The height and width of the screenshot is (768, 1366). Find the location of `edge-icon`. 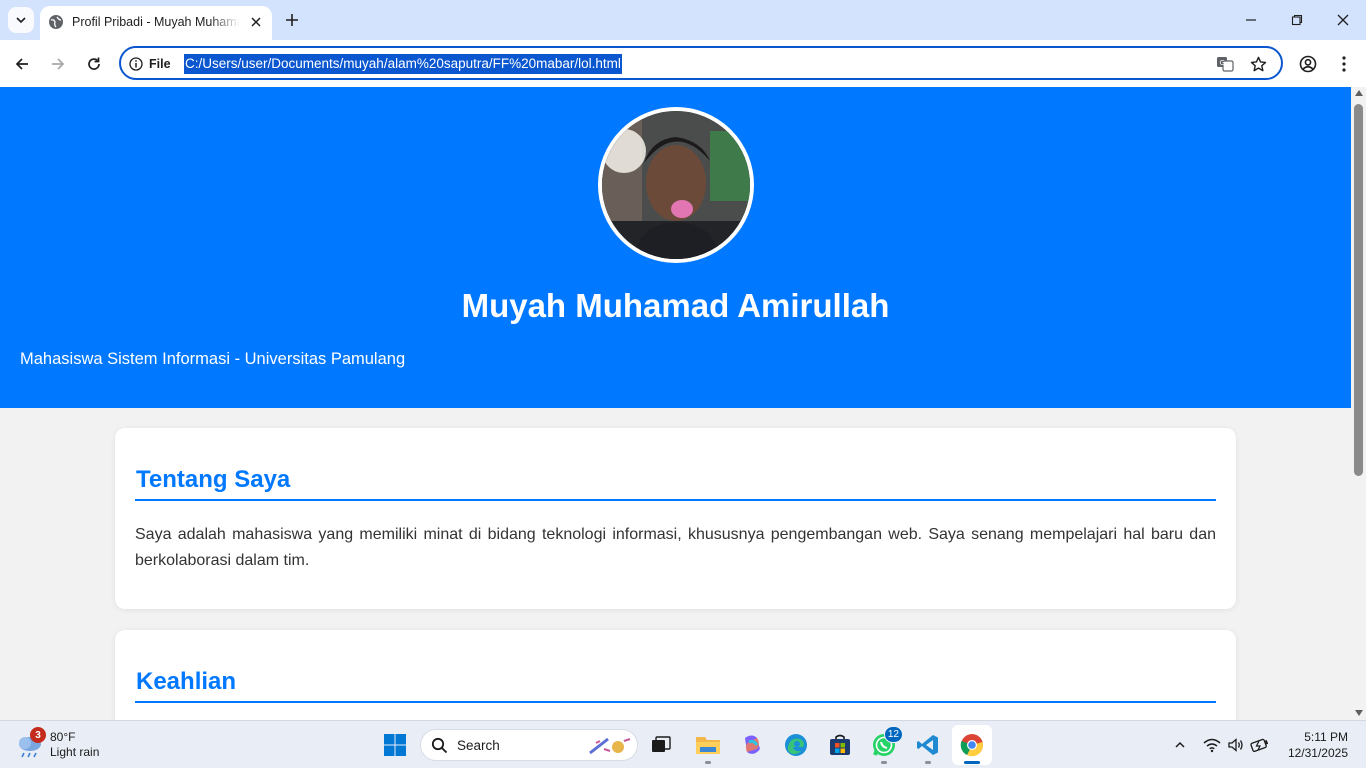

edge-icon is located at coordinates (796, 745).